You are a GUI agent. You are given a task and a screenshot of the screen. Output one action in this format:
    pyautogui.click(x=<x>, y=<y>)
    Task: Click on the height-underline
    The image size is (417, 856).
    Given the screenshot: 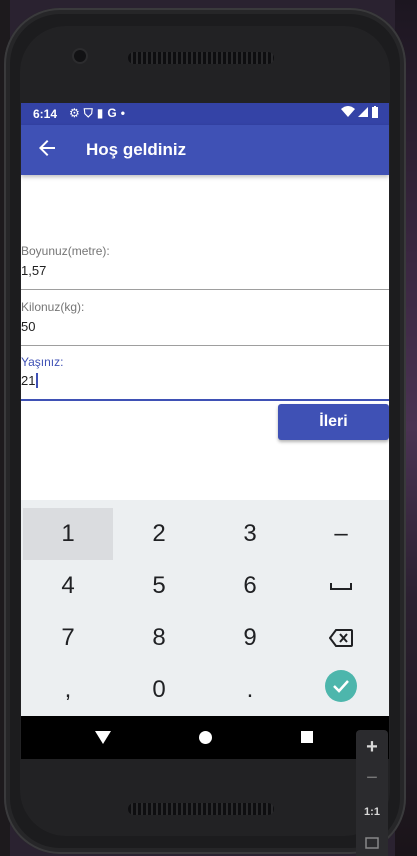 What is the action you would take?
    pyautogui.click(x=205, y=289)
    